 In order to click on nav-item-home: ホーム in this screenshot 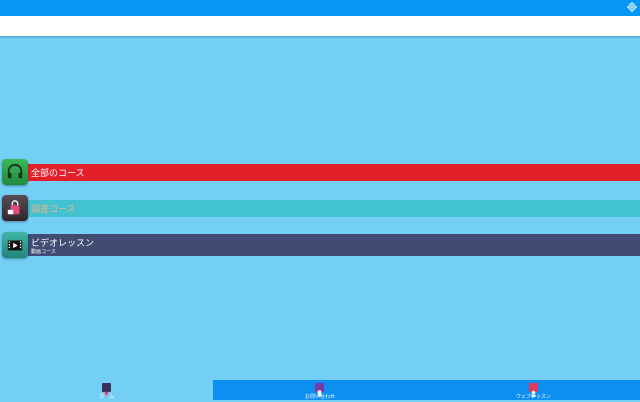, I will do `click(107, 390)`.